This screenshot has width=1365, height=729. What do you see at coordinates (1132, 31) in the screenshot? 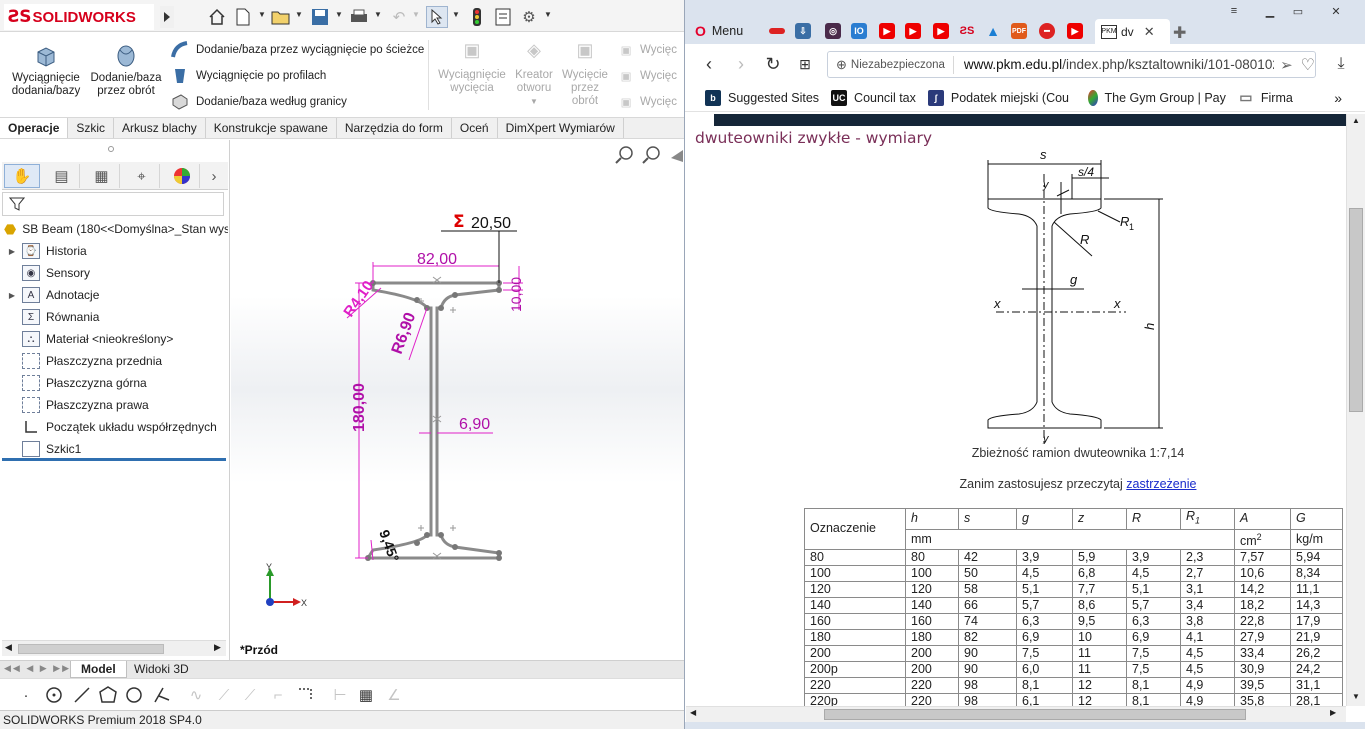
I see `active-tab: PKM dv ✕` at bounding box center [1132, 31].